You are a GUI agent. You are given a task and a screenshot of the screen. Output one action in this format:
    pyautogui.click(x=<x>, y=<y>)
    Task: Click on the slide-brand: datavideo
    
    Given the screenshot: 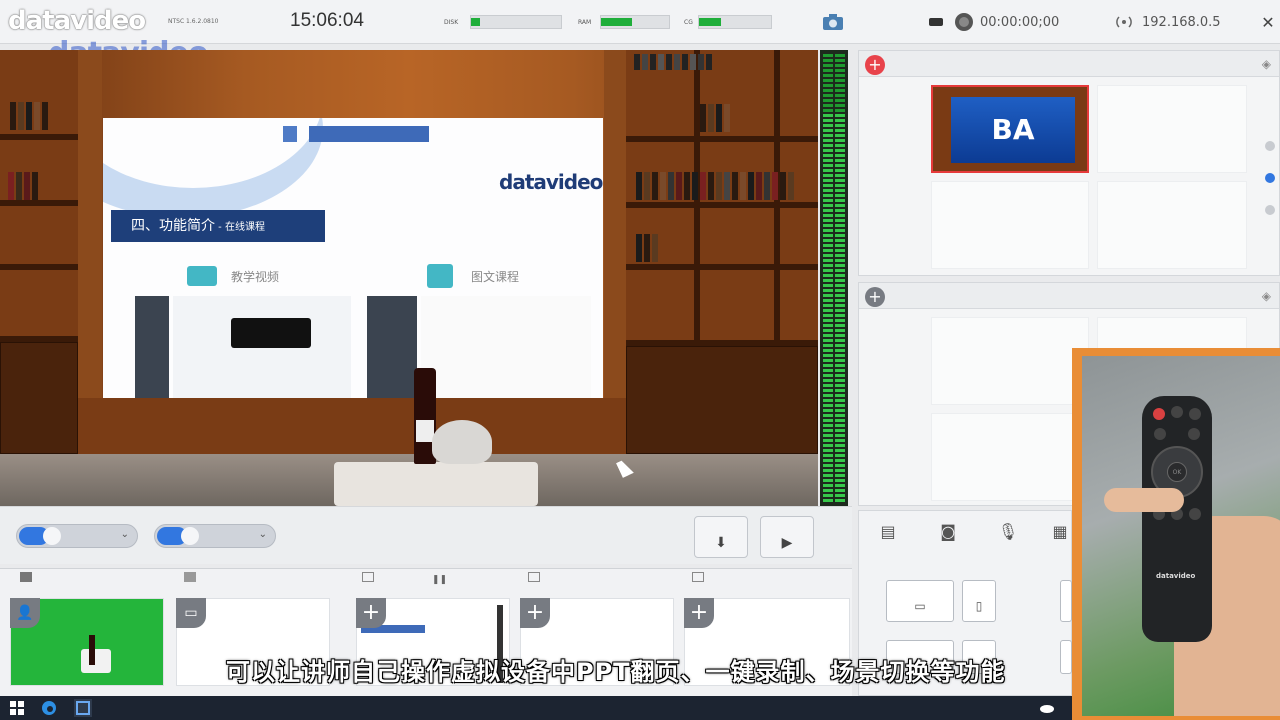 What is the action you would take?
    pyautogui.click(x=551, y=182)
    